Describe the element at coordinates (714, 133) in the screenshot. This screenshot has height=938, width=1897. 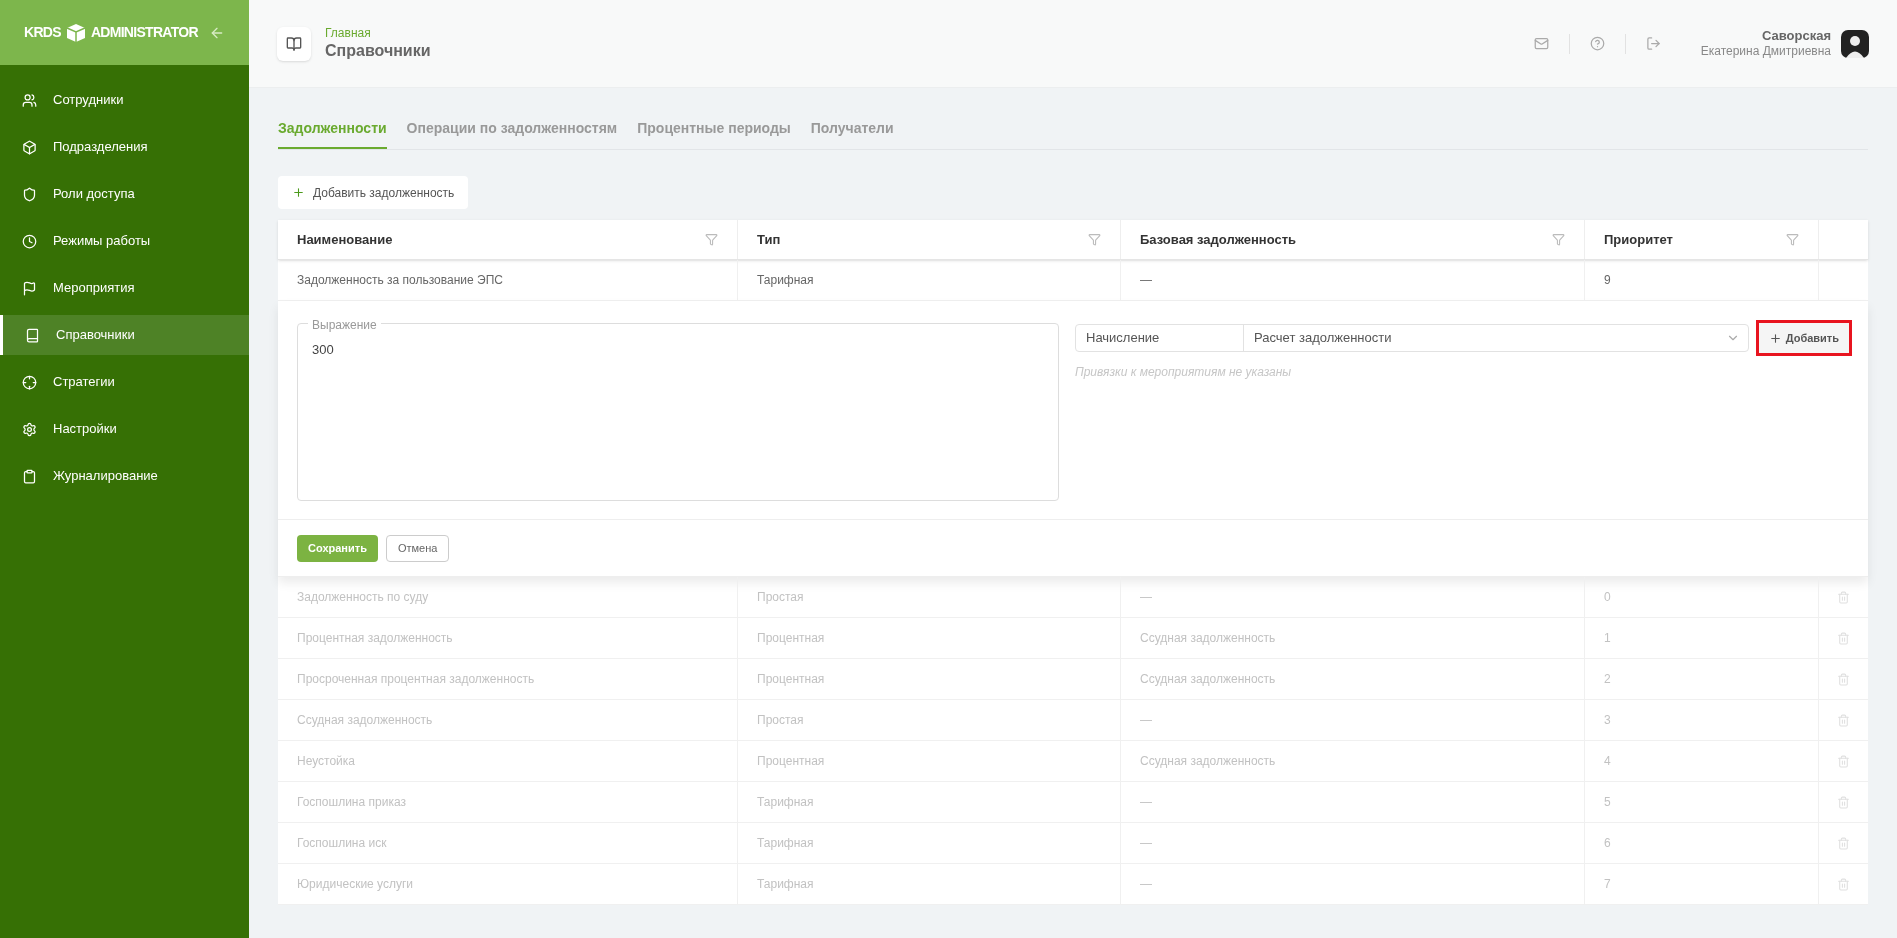
I see `tab: Процентные периоды` at that location.